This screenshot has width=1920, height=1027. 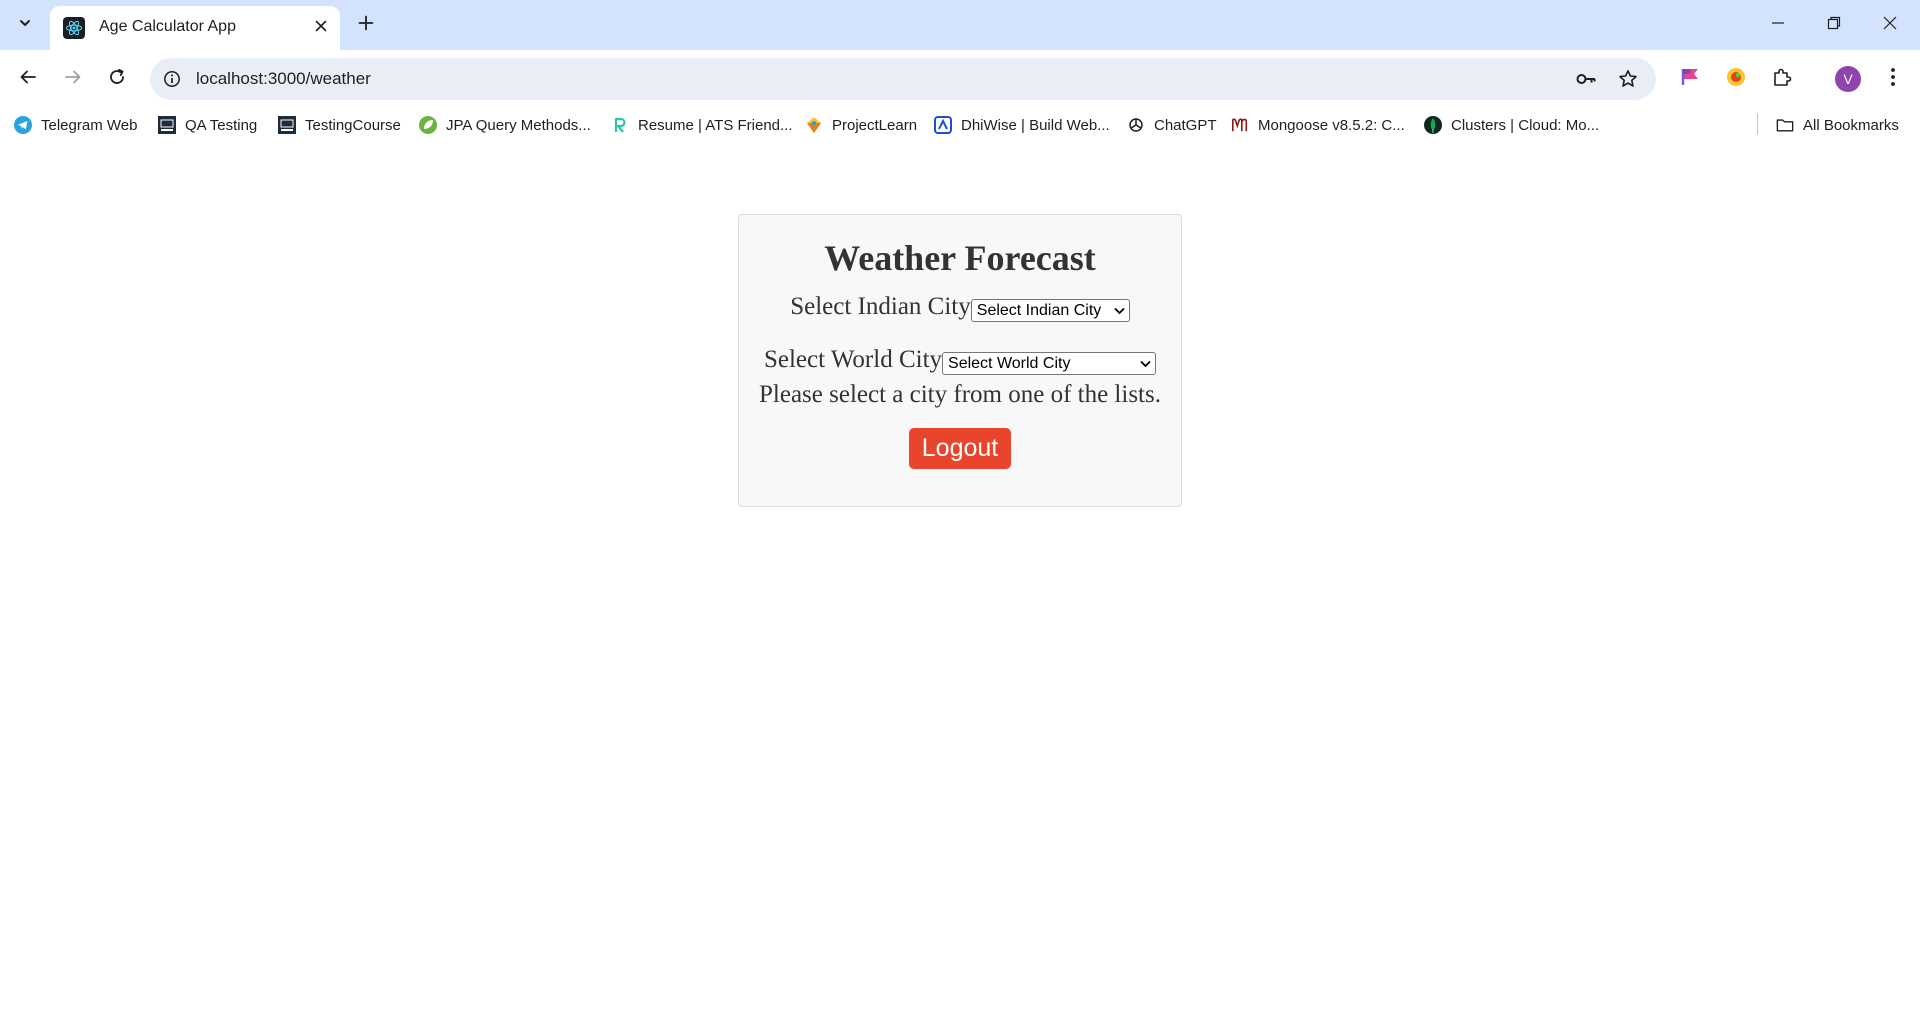 What do you see at coordinates (89, 125) in the screenshot?
I see `bookmark-label: Telegram Web` at bounding box center [89, 125].